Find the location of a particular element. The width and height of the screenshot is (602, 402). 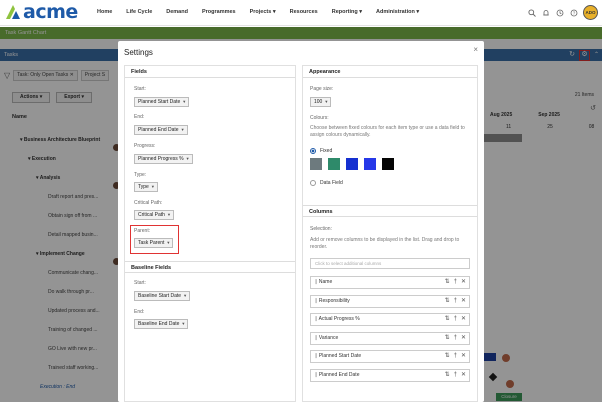

column-item-label: Actual Progress % is located at coordinates (339, 319).